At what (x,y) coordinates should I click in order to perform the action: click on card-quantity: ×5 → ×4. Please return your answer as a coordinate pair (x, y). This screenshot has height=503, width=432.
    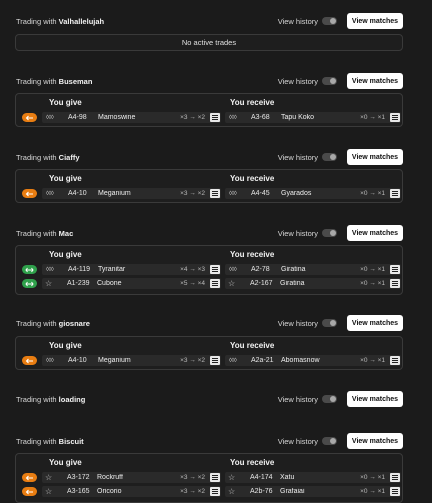
    Looking at the image, I should click on (192, 283).